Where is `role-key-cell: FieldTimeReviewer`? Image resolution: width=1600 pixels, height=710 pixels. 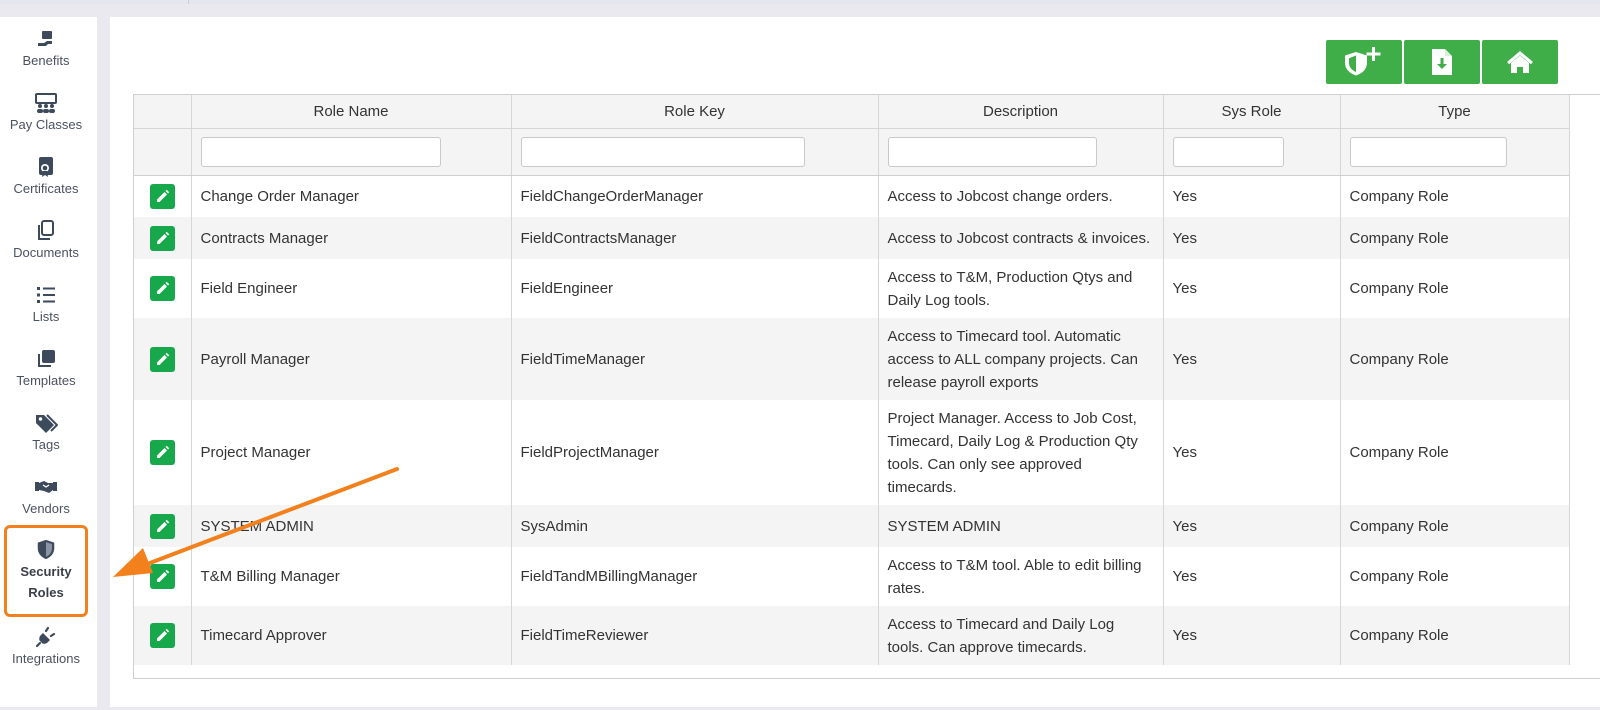 role-key-cell: FieldTimeReviewer is located at coordinates (695, 635).